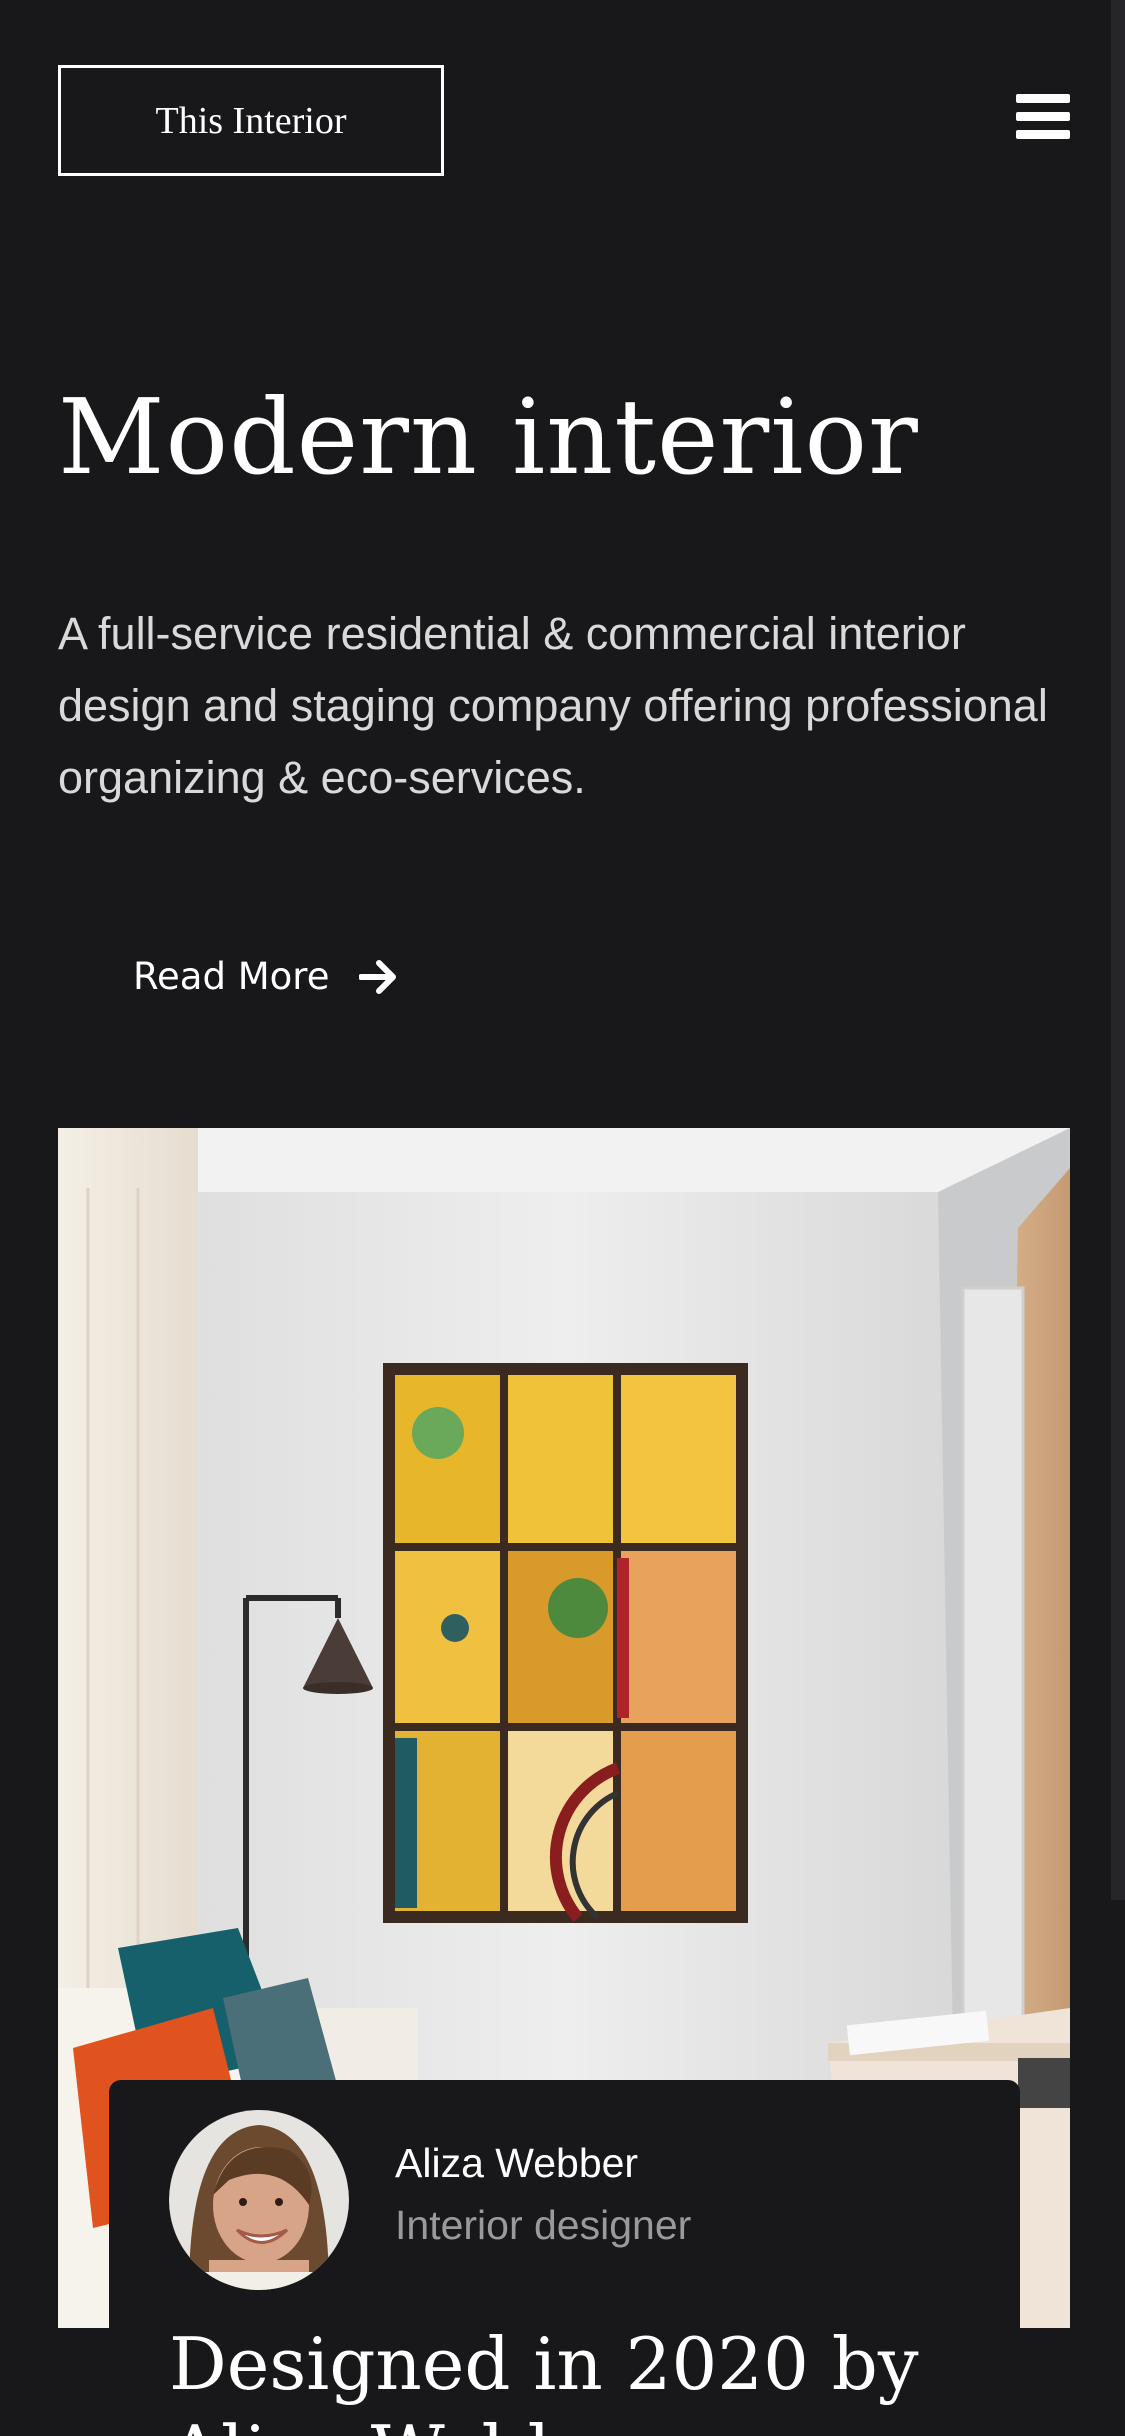 This screenshot has height=2436, width=1125. Describe the element at coordinates (251, 120) in the screenshot. I see `brand-logo-link: This Interior` at that location.